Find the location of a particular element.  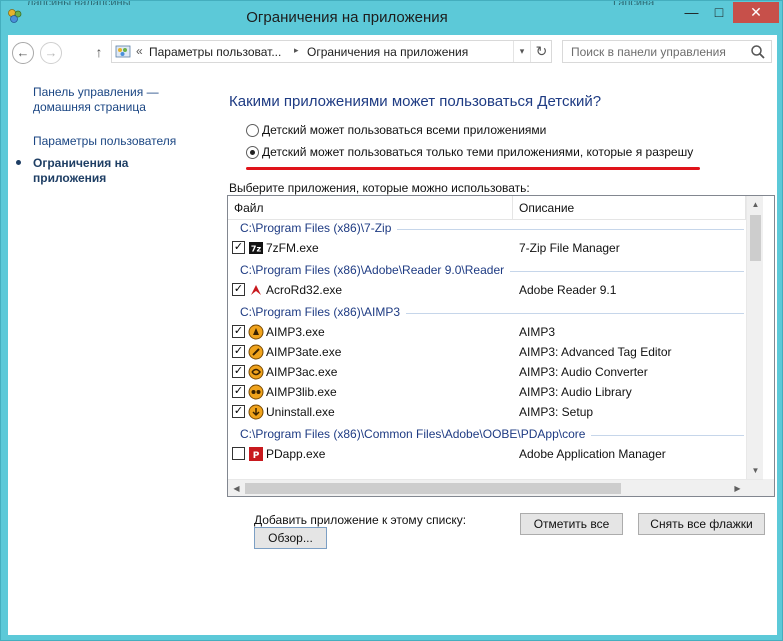

scroll-left-button: ◀ is located at coordinates (236, 488).